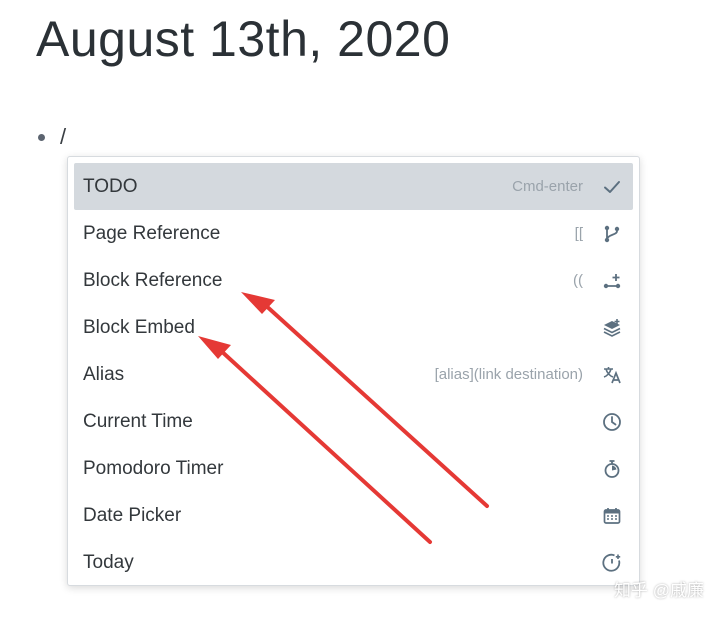 This screenshot has width=720, height=619. What do you see at coordinates (132, 515) in the screenshot?
I see `menu-item-label: Date Picker` at bounding box center [132, 515].